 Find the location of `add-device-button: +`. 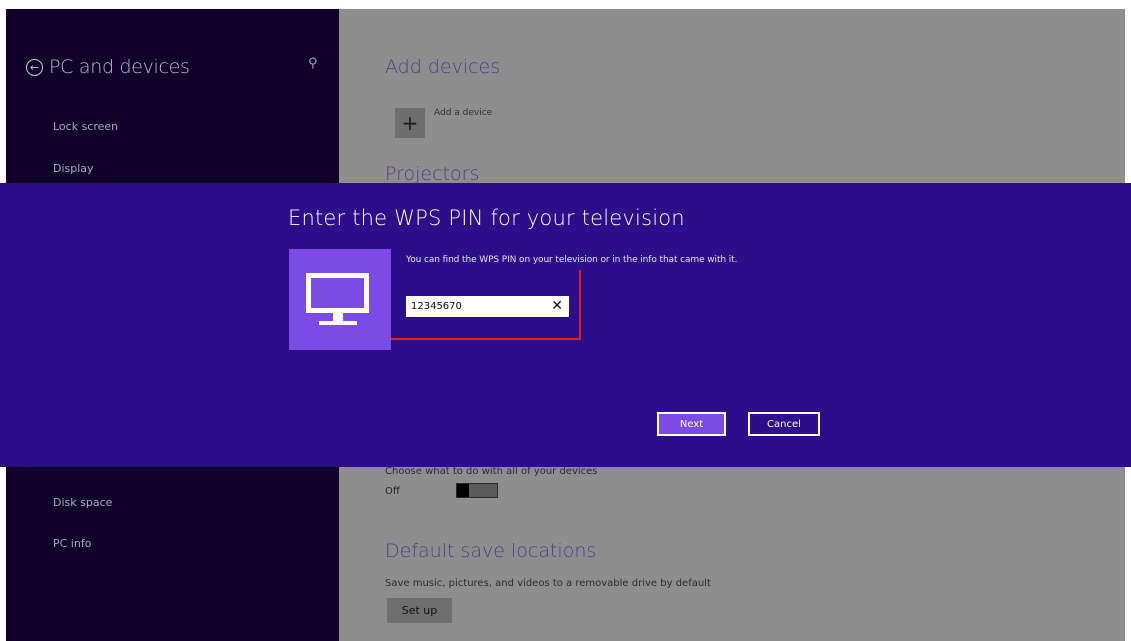

add-device-button: + is located at coordinates (410, 123).